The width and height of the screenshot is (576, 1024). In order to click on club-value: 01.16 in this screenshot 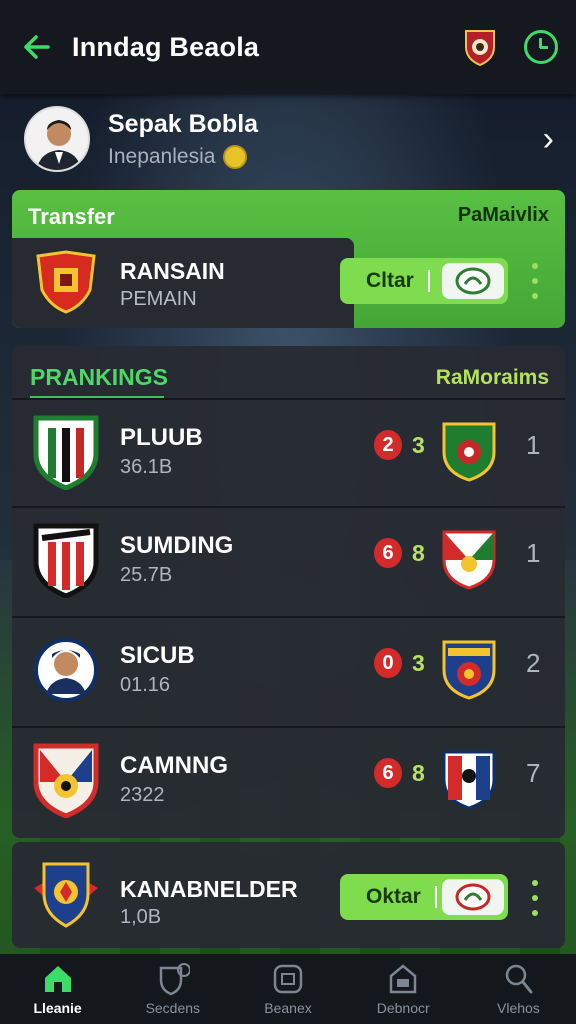, I will do `click(145, 685)`.